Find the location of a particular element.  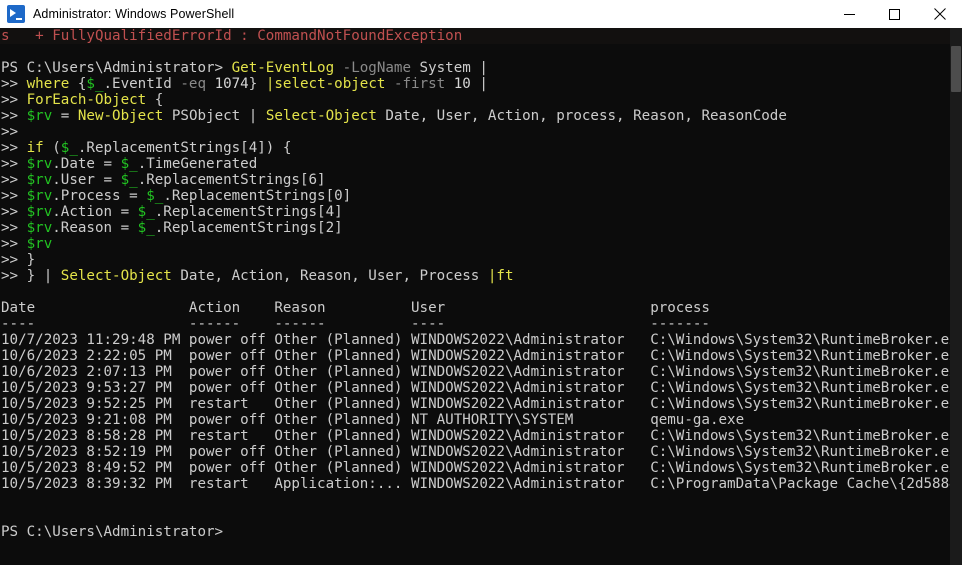

command-token: where is located at coordinates (52, 84).